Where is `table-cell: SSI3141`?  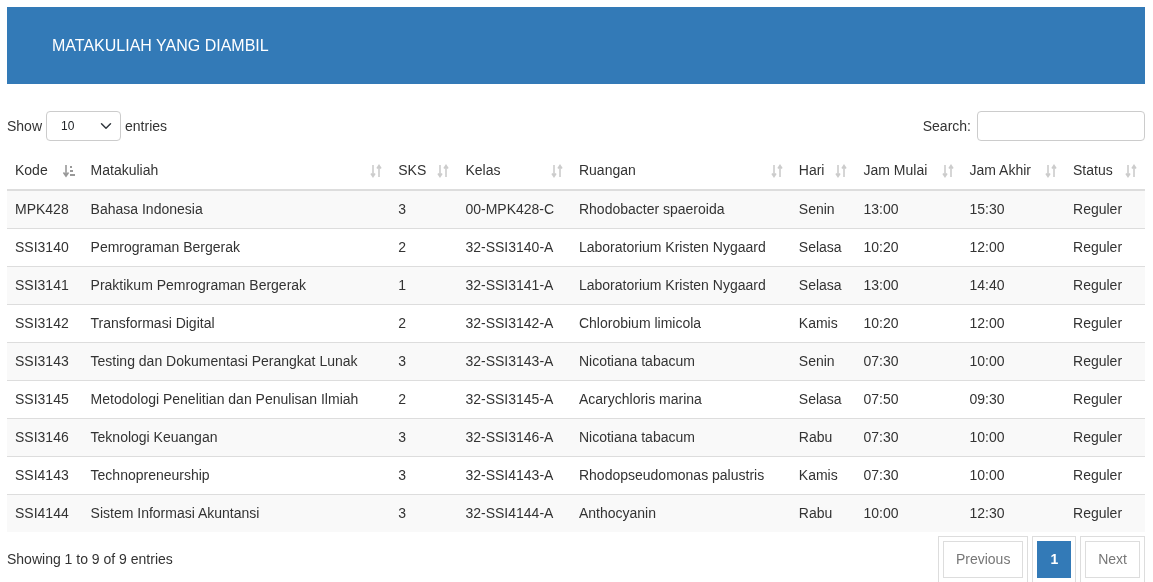
table-cell: SSI3141 is located at coordinates (45, 285).